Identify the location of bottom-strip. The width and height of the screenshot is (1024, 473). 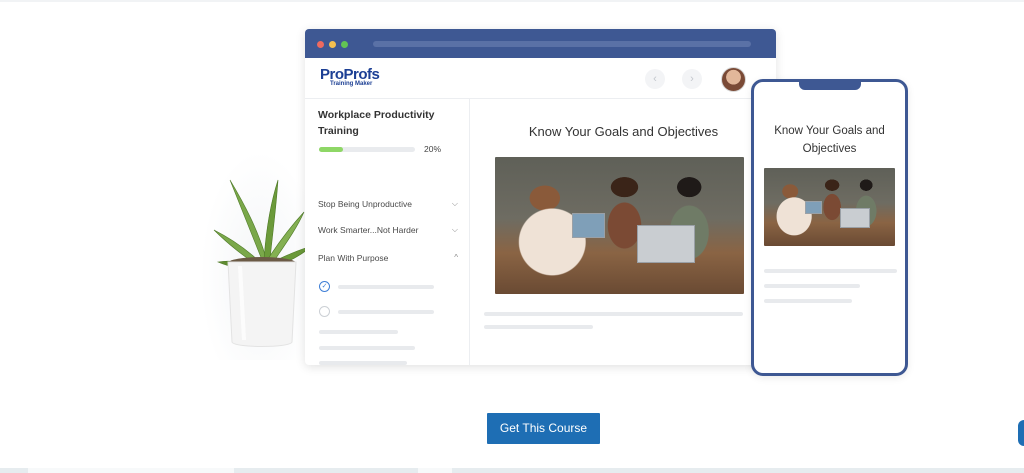
(512, 470).